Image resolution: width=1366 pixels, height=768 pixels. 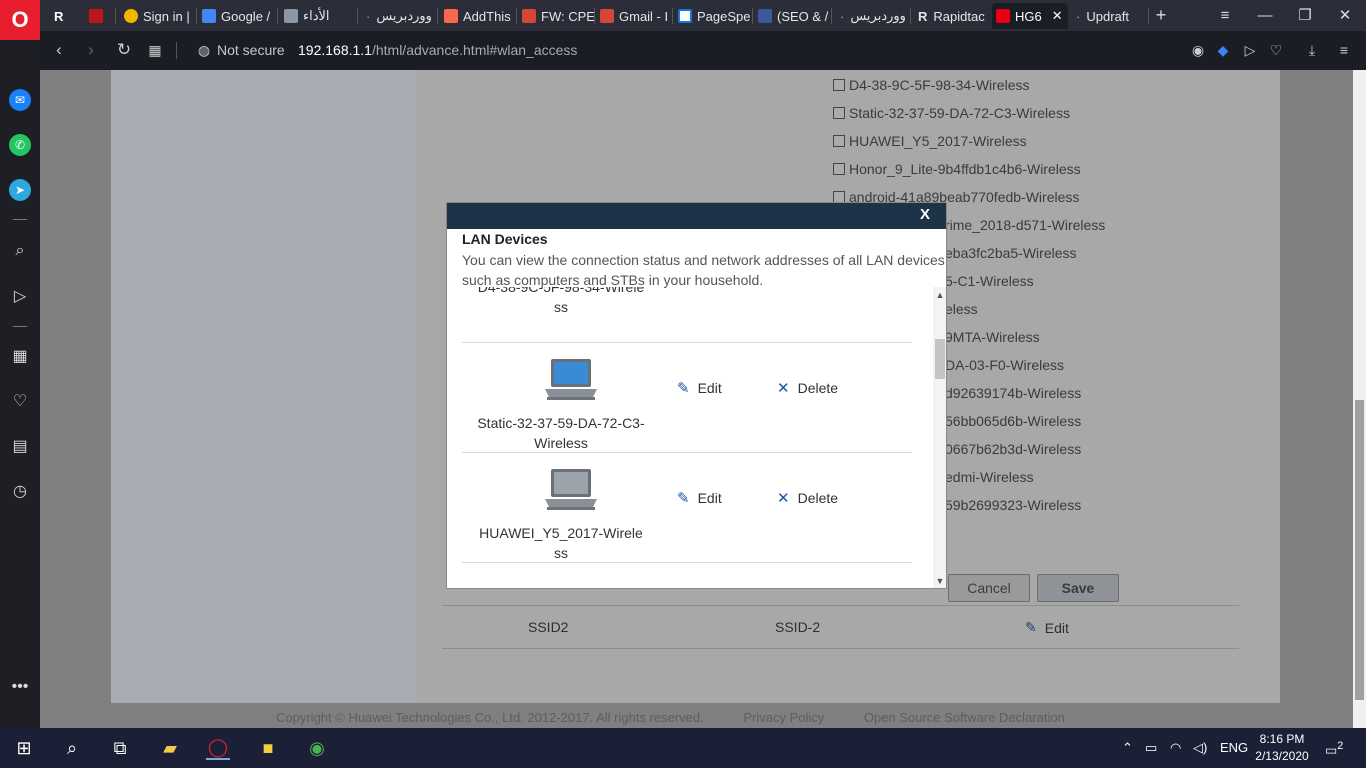 I want to click on save-button: Save, so click(x=1078, y=588).